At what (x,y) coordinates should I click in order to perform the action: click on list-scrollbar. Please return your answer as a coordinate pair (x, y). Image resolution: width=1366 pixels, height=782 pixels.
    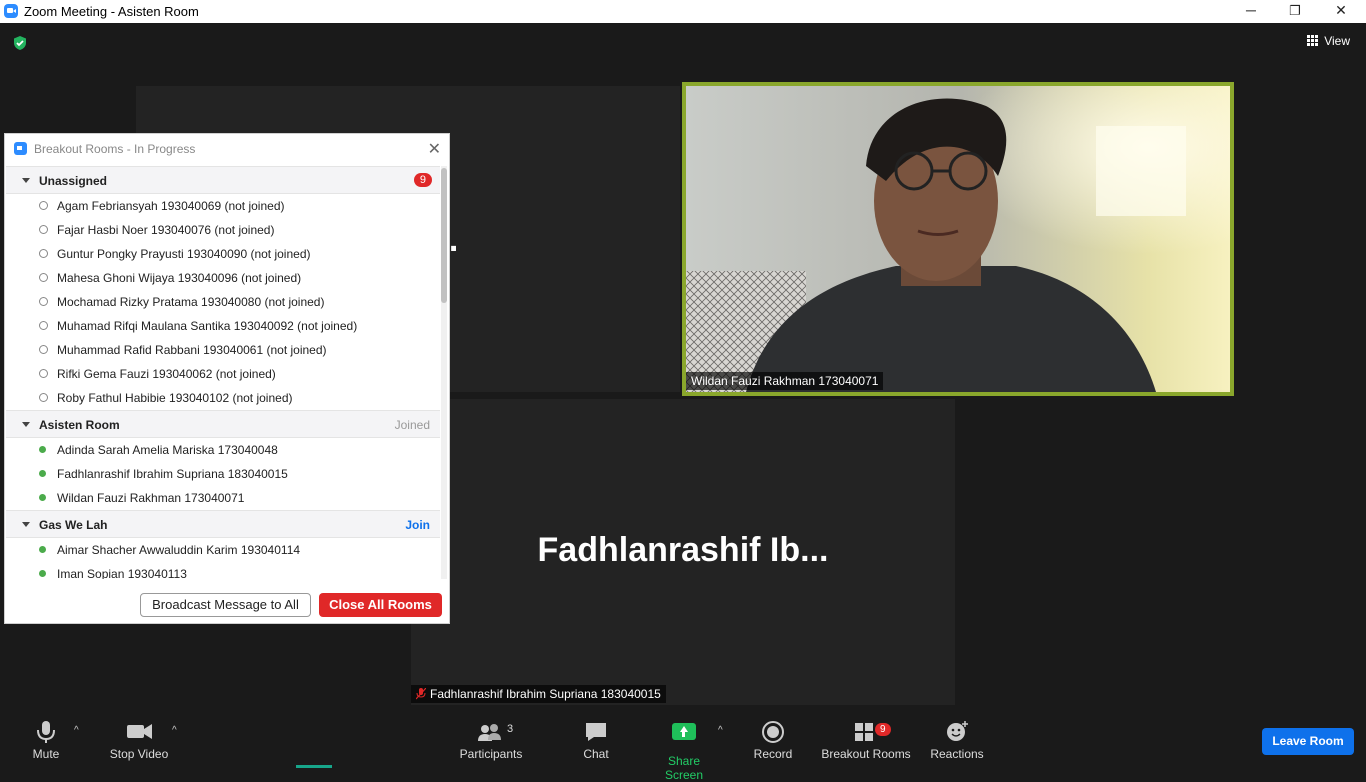
    Looking at the image, I should click on (444, 372).